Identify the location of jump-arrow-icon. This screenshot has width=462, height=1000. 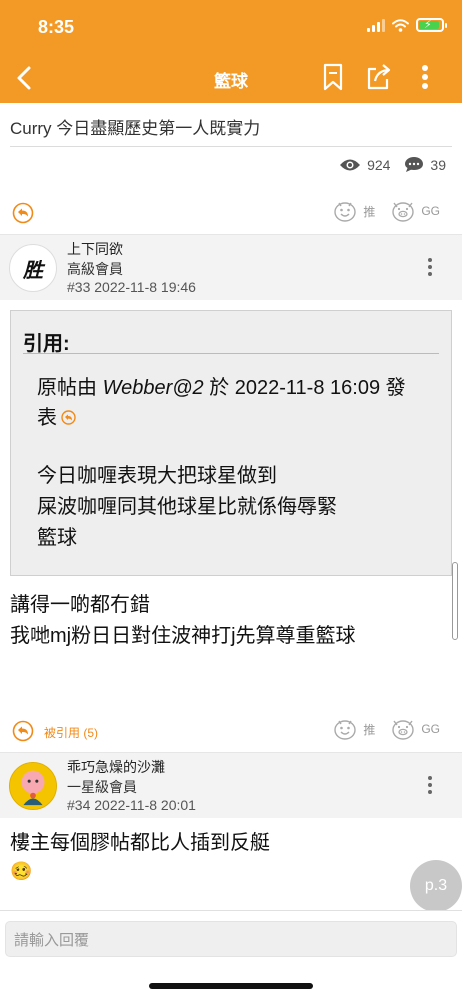
(68, 417).